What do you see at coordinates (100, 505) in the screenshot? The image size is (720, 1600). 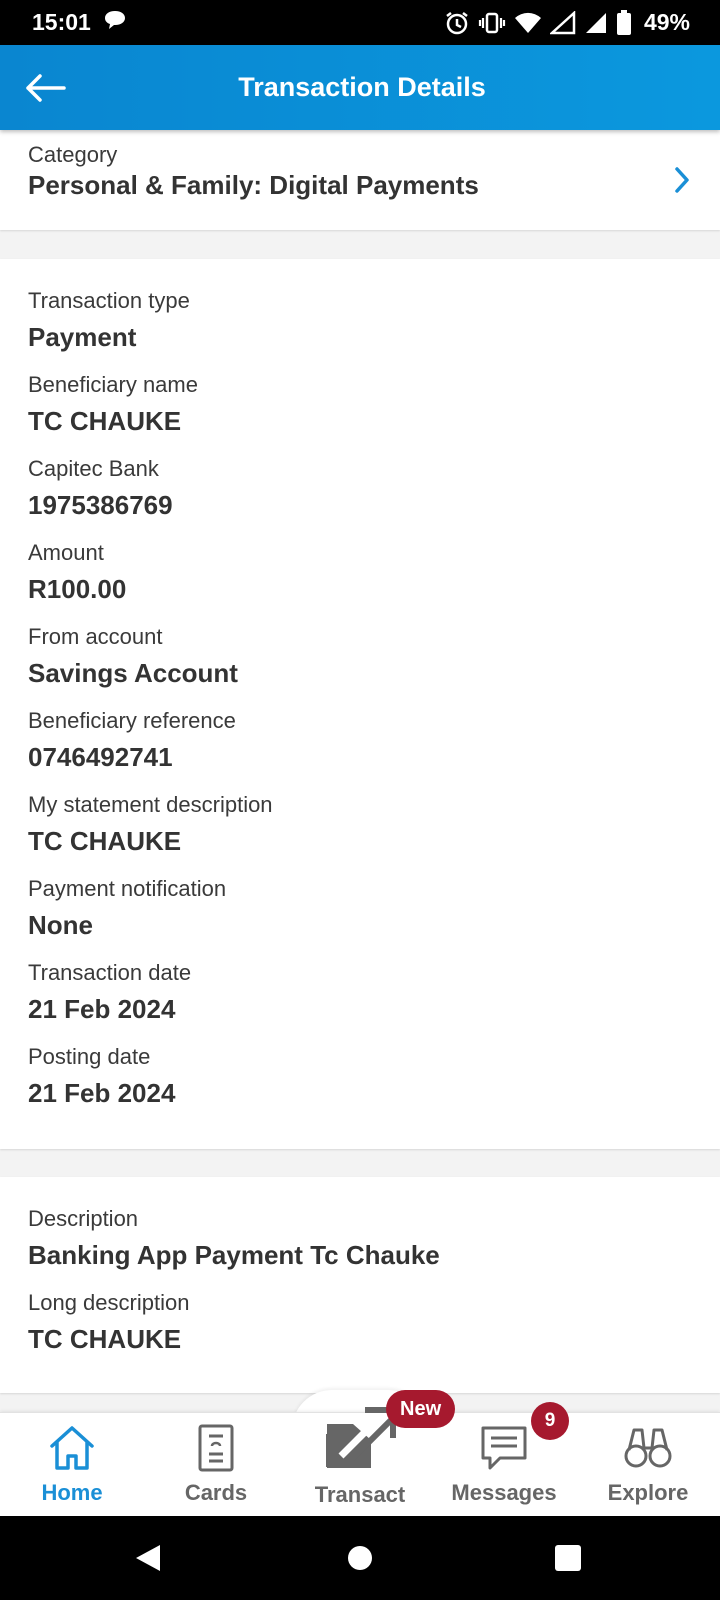 I see `field-value: 1975386769` at bounding box center [100, 505].